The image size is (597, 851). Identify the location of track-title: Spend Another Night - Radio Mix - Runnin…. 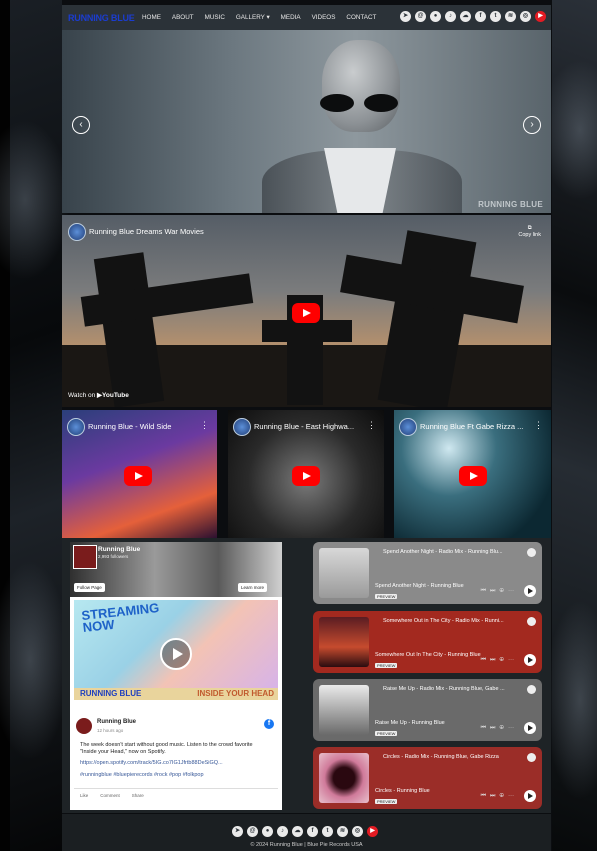
(443, 552).